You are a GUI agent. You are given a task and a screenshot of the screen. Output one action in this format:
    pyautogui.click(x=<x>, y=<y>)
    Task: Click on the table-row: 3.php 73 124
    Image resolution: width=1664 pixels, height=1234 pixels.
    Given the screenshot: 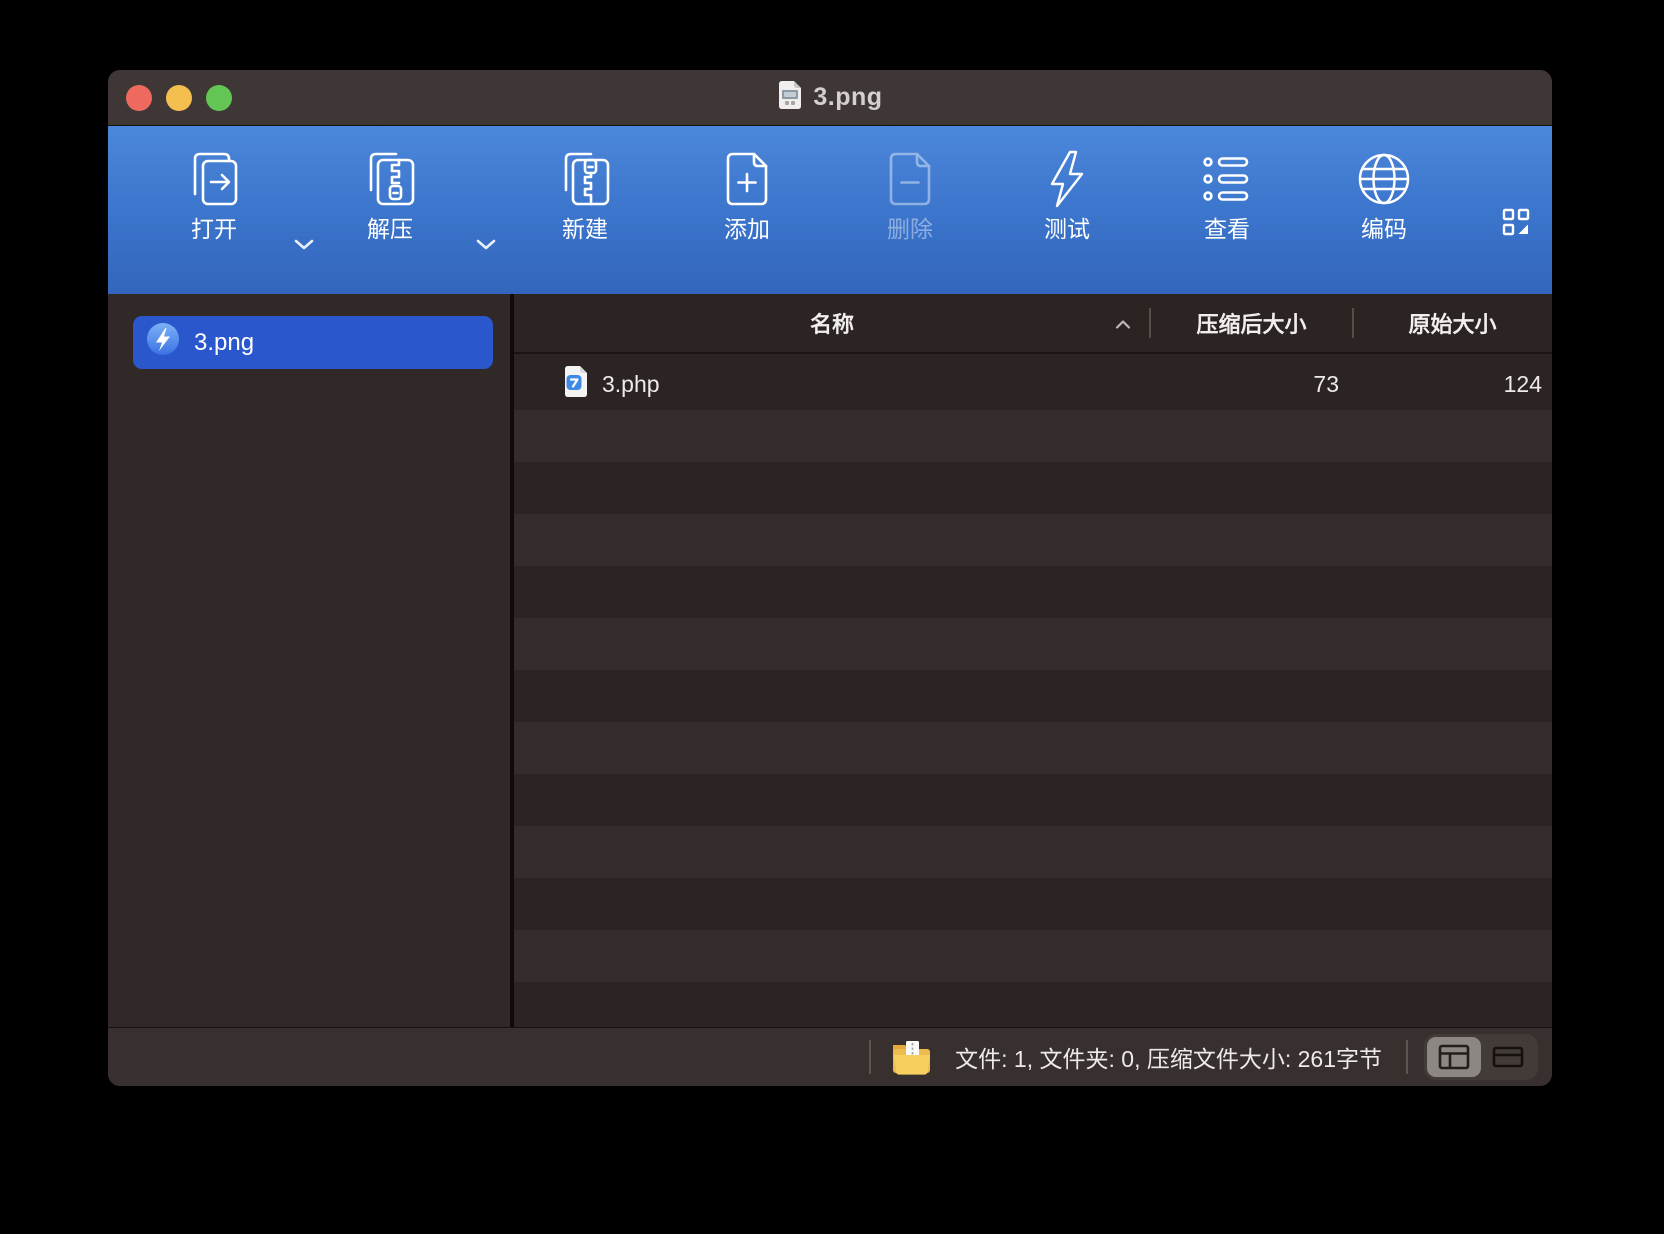 What is the action you would take?
    pyautogui.click(x=1033, y=384)
    